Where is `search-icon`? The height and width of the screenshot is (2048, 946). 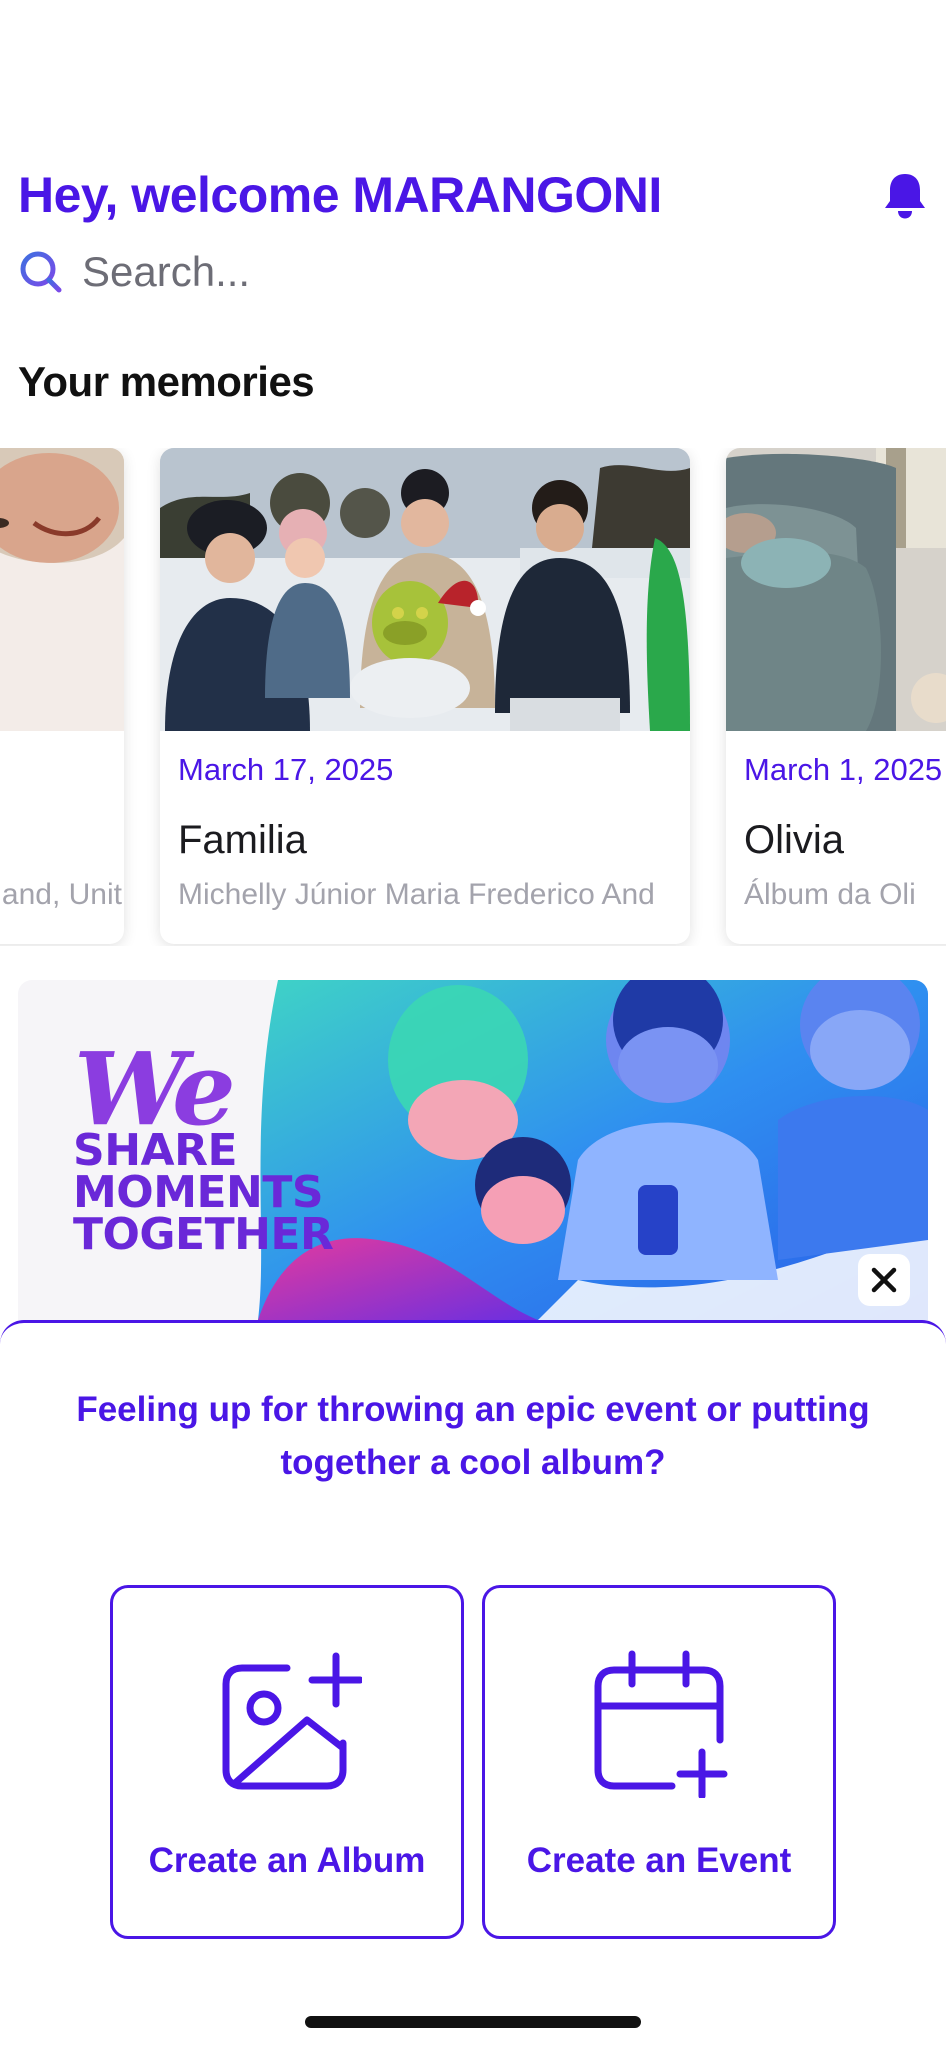
search-icon is located at coordinates (41, 272).